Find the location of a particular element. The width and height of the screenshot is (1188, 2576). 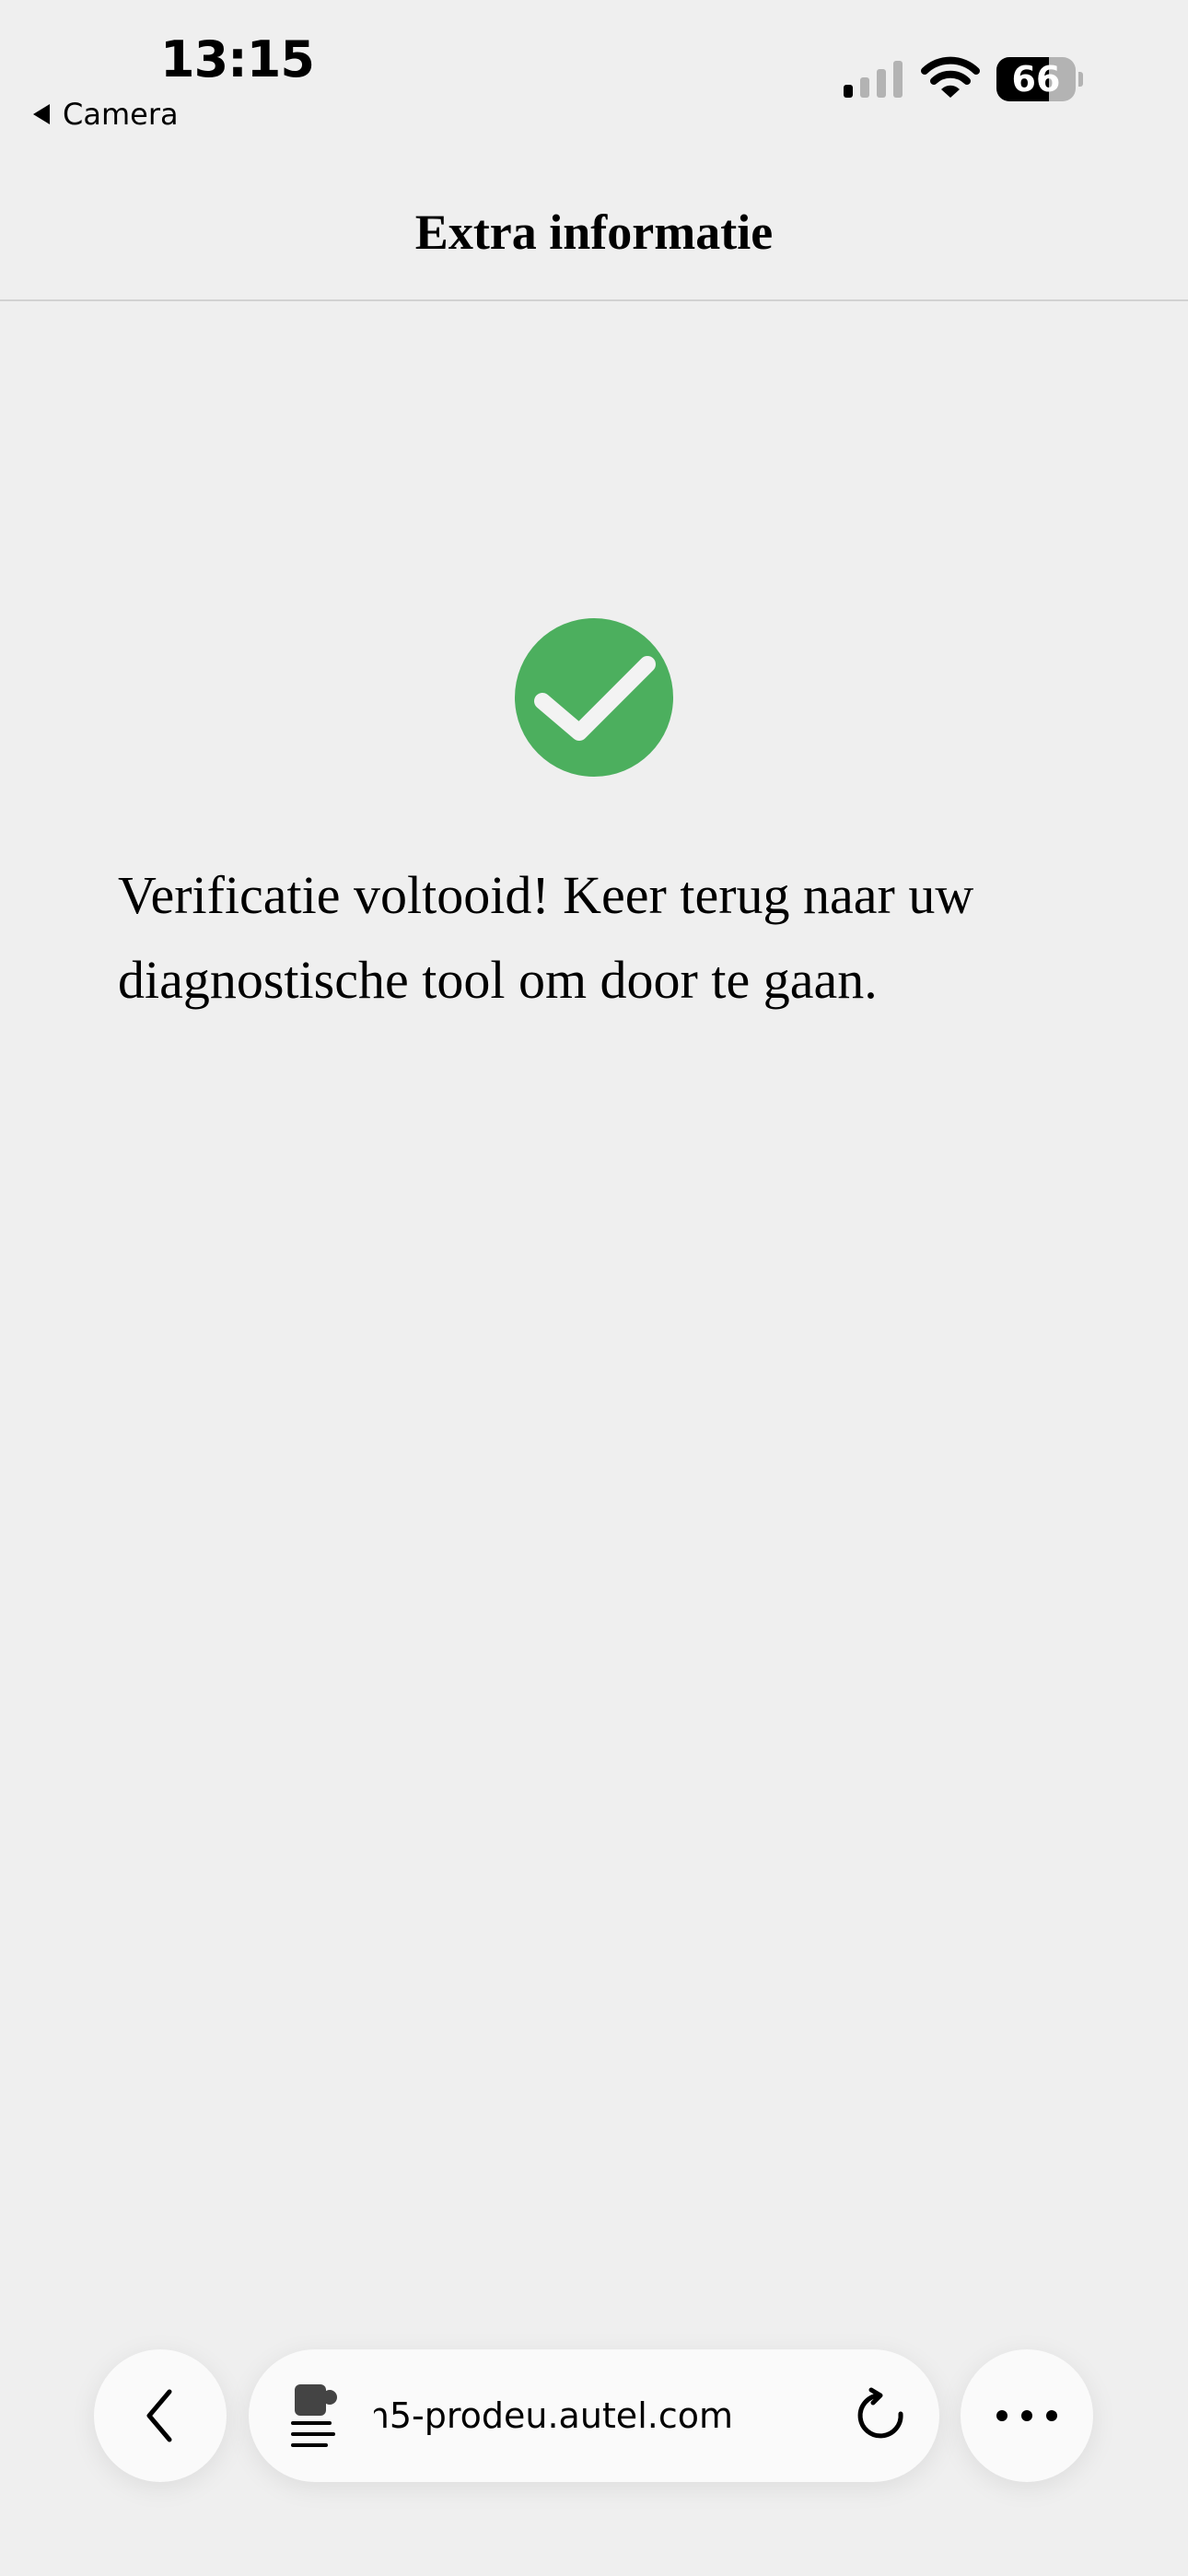

address-bar: info-h5-prodeu.autel.com is located at coordinates (594, 2415).